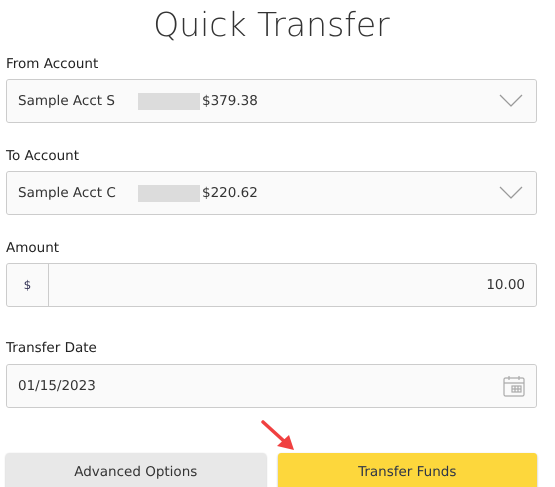 The width and height of the screenshot is (555, 487). What do you see at coordinates (271, 101) in the screenshot?
I see `account-select: Sample Acct S $379.38` at bounding box center [271, 101].